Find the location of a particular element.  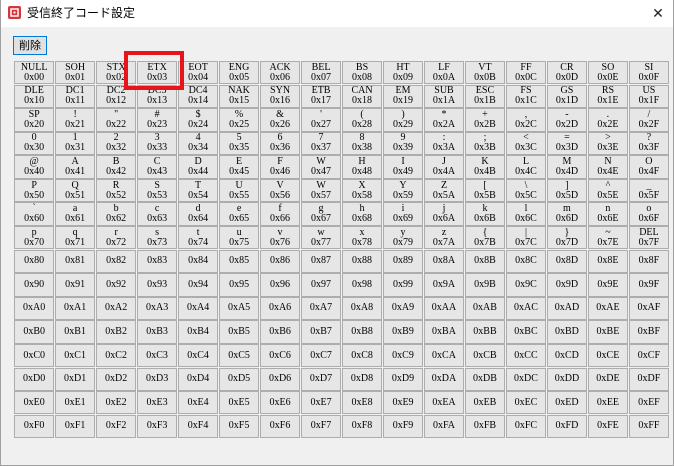

code-button: 0xF4 is located at coordinates (198, 426).